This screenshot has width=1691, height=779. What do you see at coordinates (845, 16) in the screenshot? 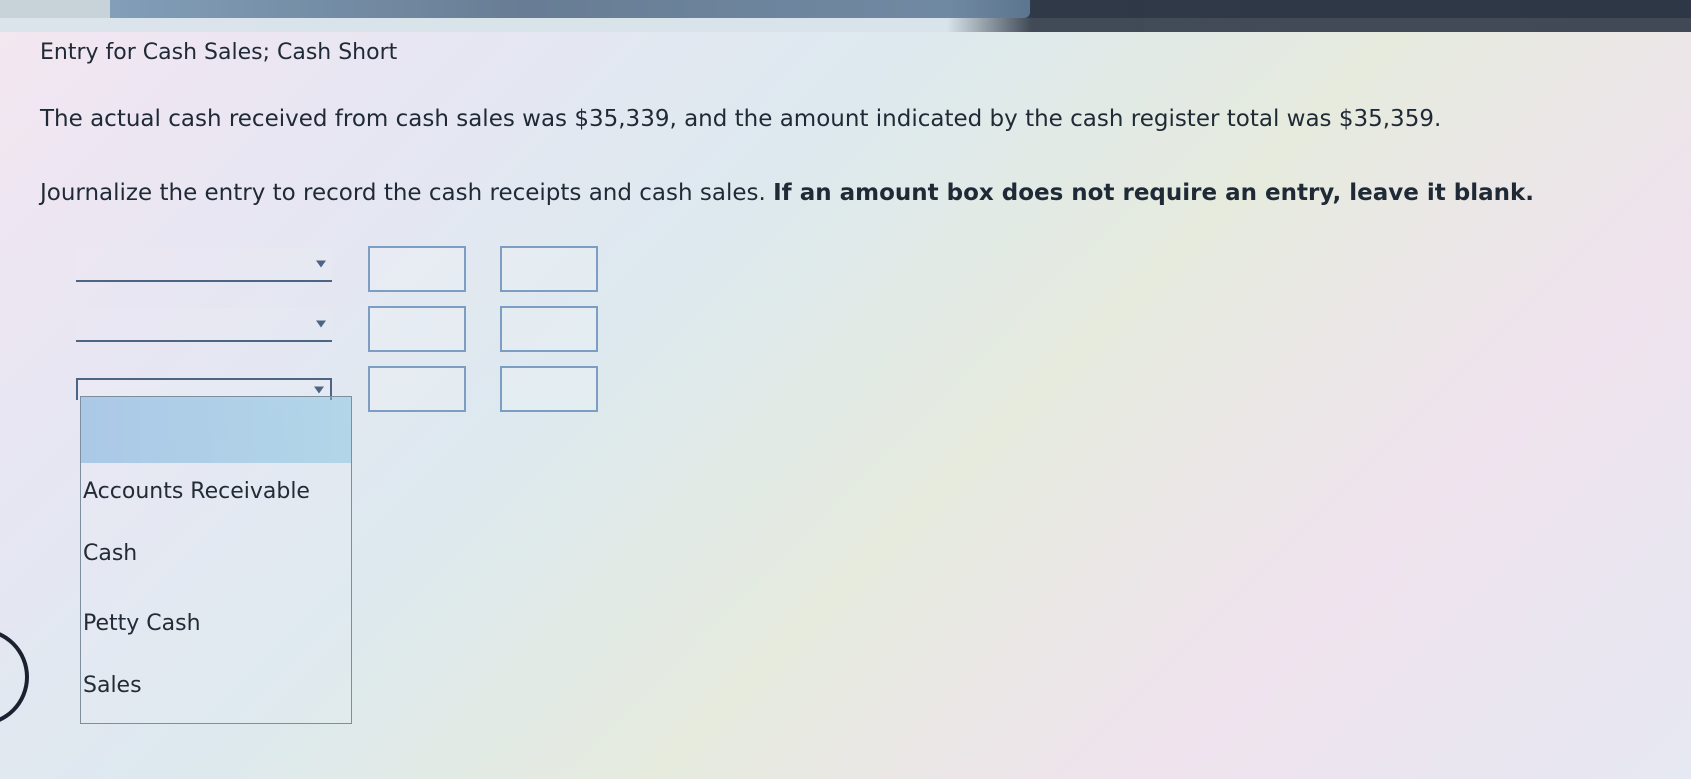
I see `top-band` at bounding box center [845, 16].